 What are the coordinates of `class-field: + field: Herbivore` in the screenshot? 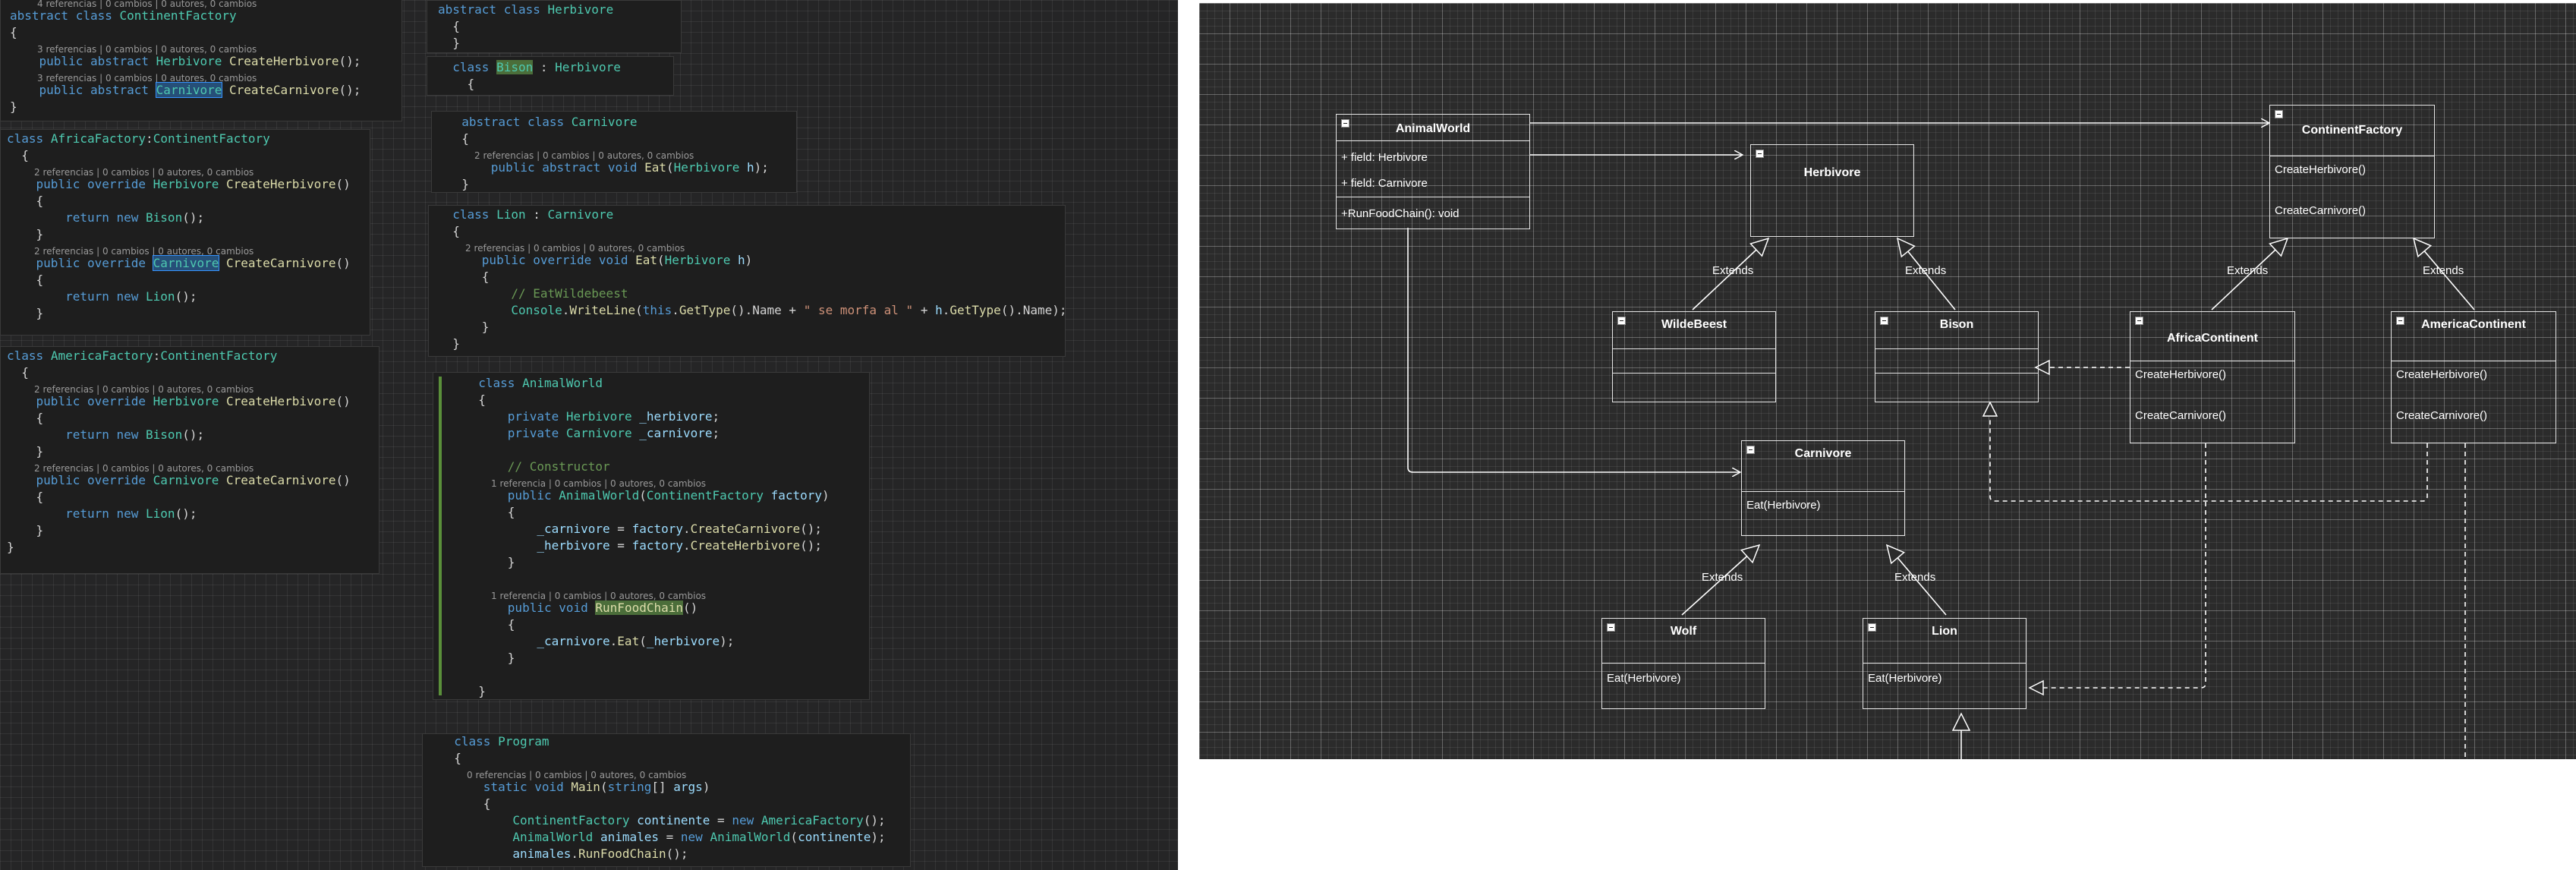 It's located at (1384, 157).